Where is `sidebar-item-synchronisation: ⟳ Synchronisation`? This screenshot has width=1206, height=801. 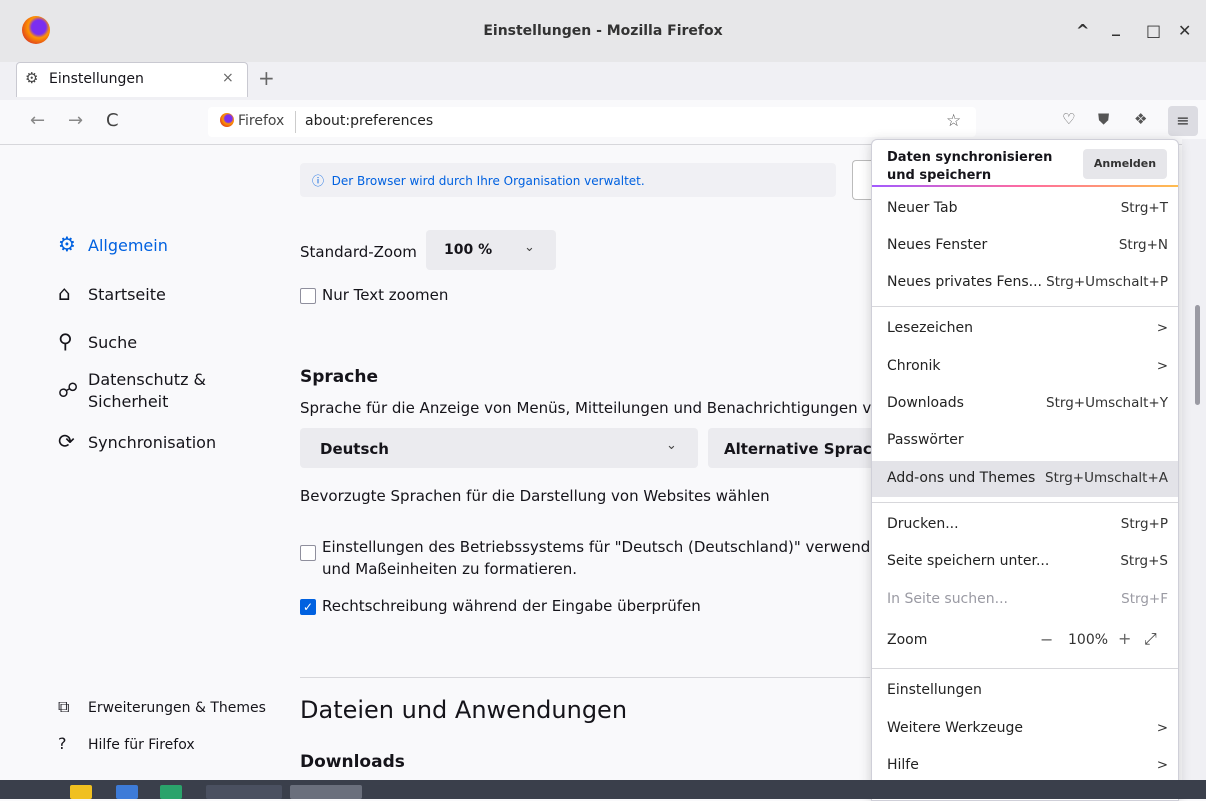
sidebar-item-synchronisation: ⟳ Synchronisation is located at coordinates (137, 441).